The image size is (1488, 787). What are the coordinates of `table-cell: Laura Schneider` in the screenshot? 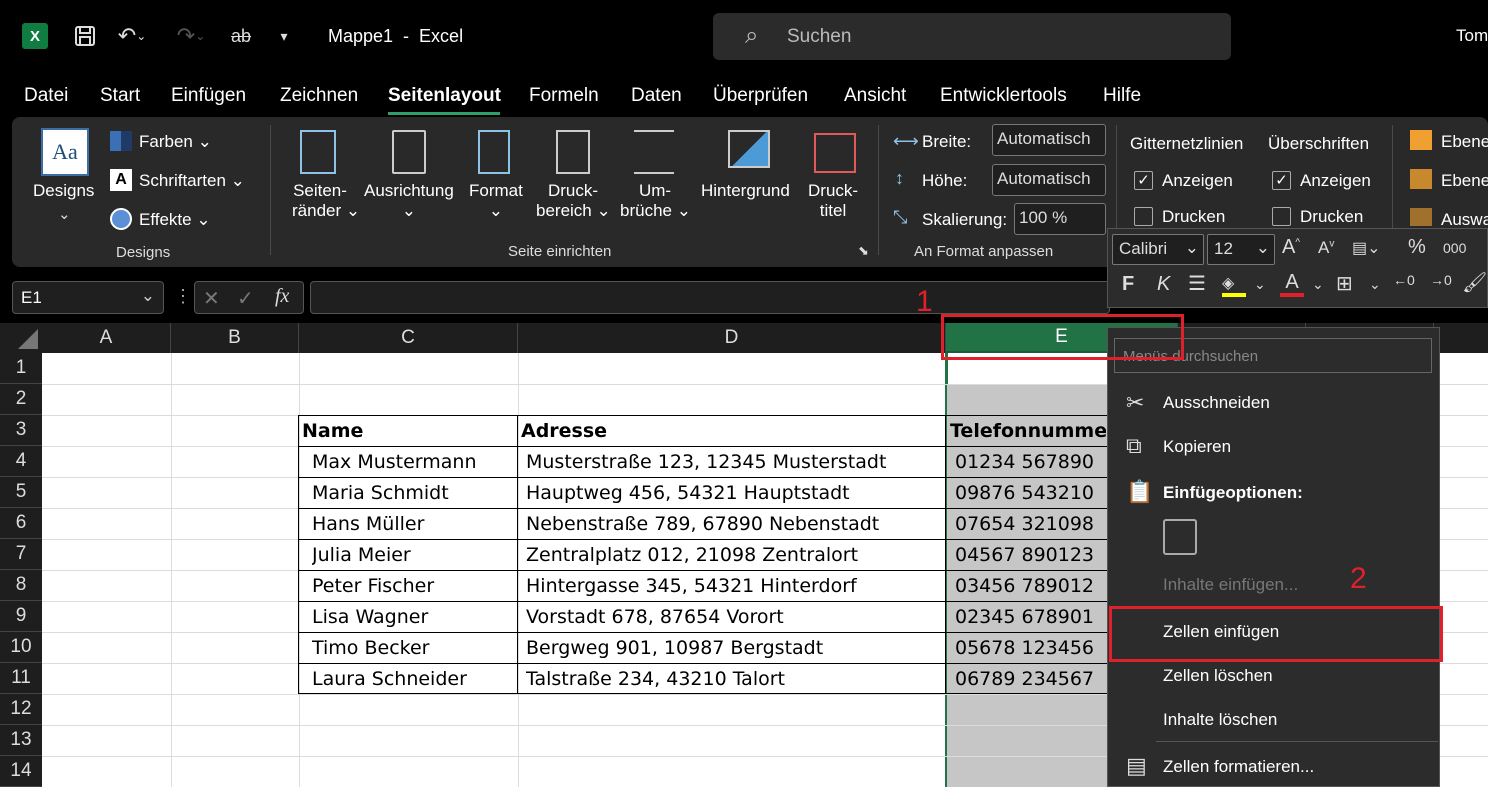 It's located at (414, 678).